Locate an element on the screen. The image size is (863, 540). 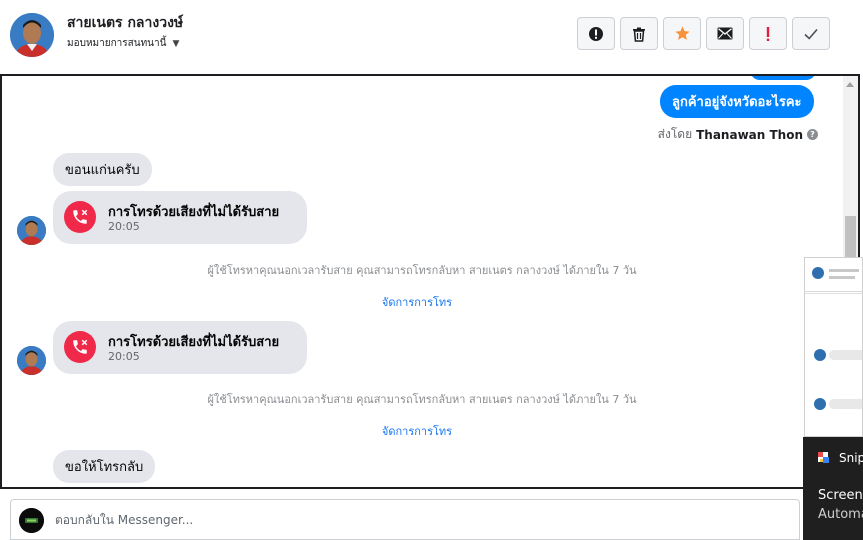
star-icon is located at coordinates (682, 33).